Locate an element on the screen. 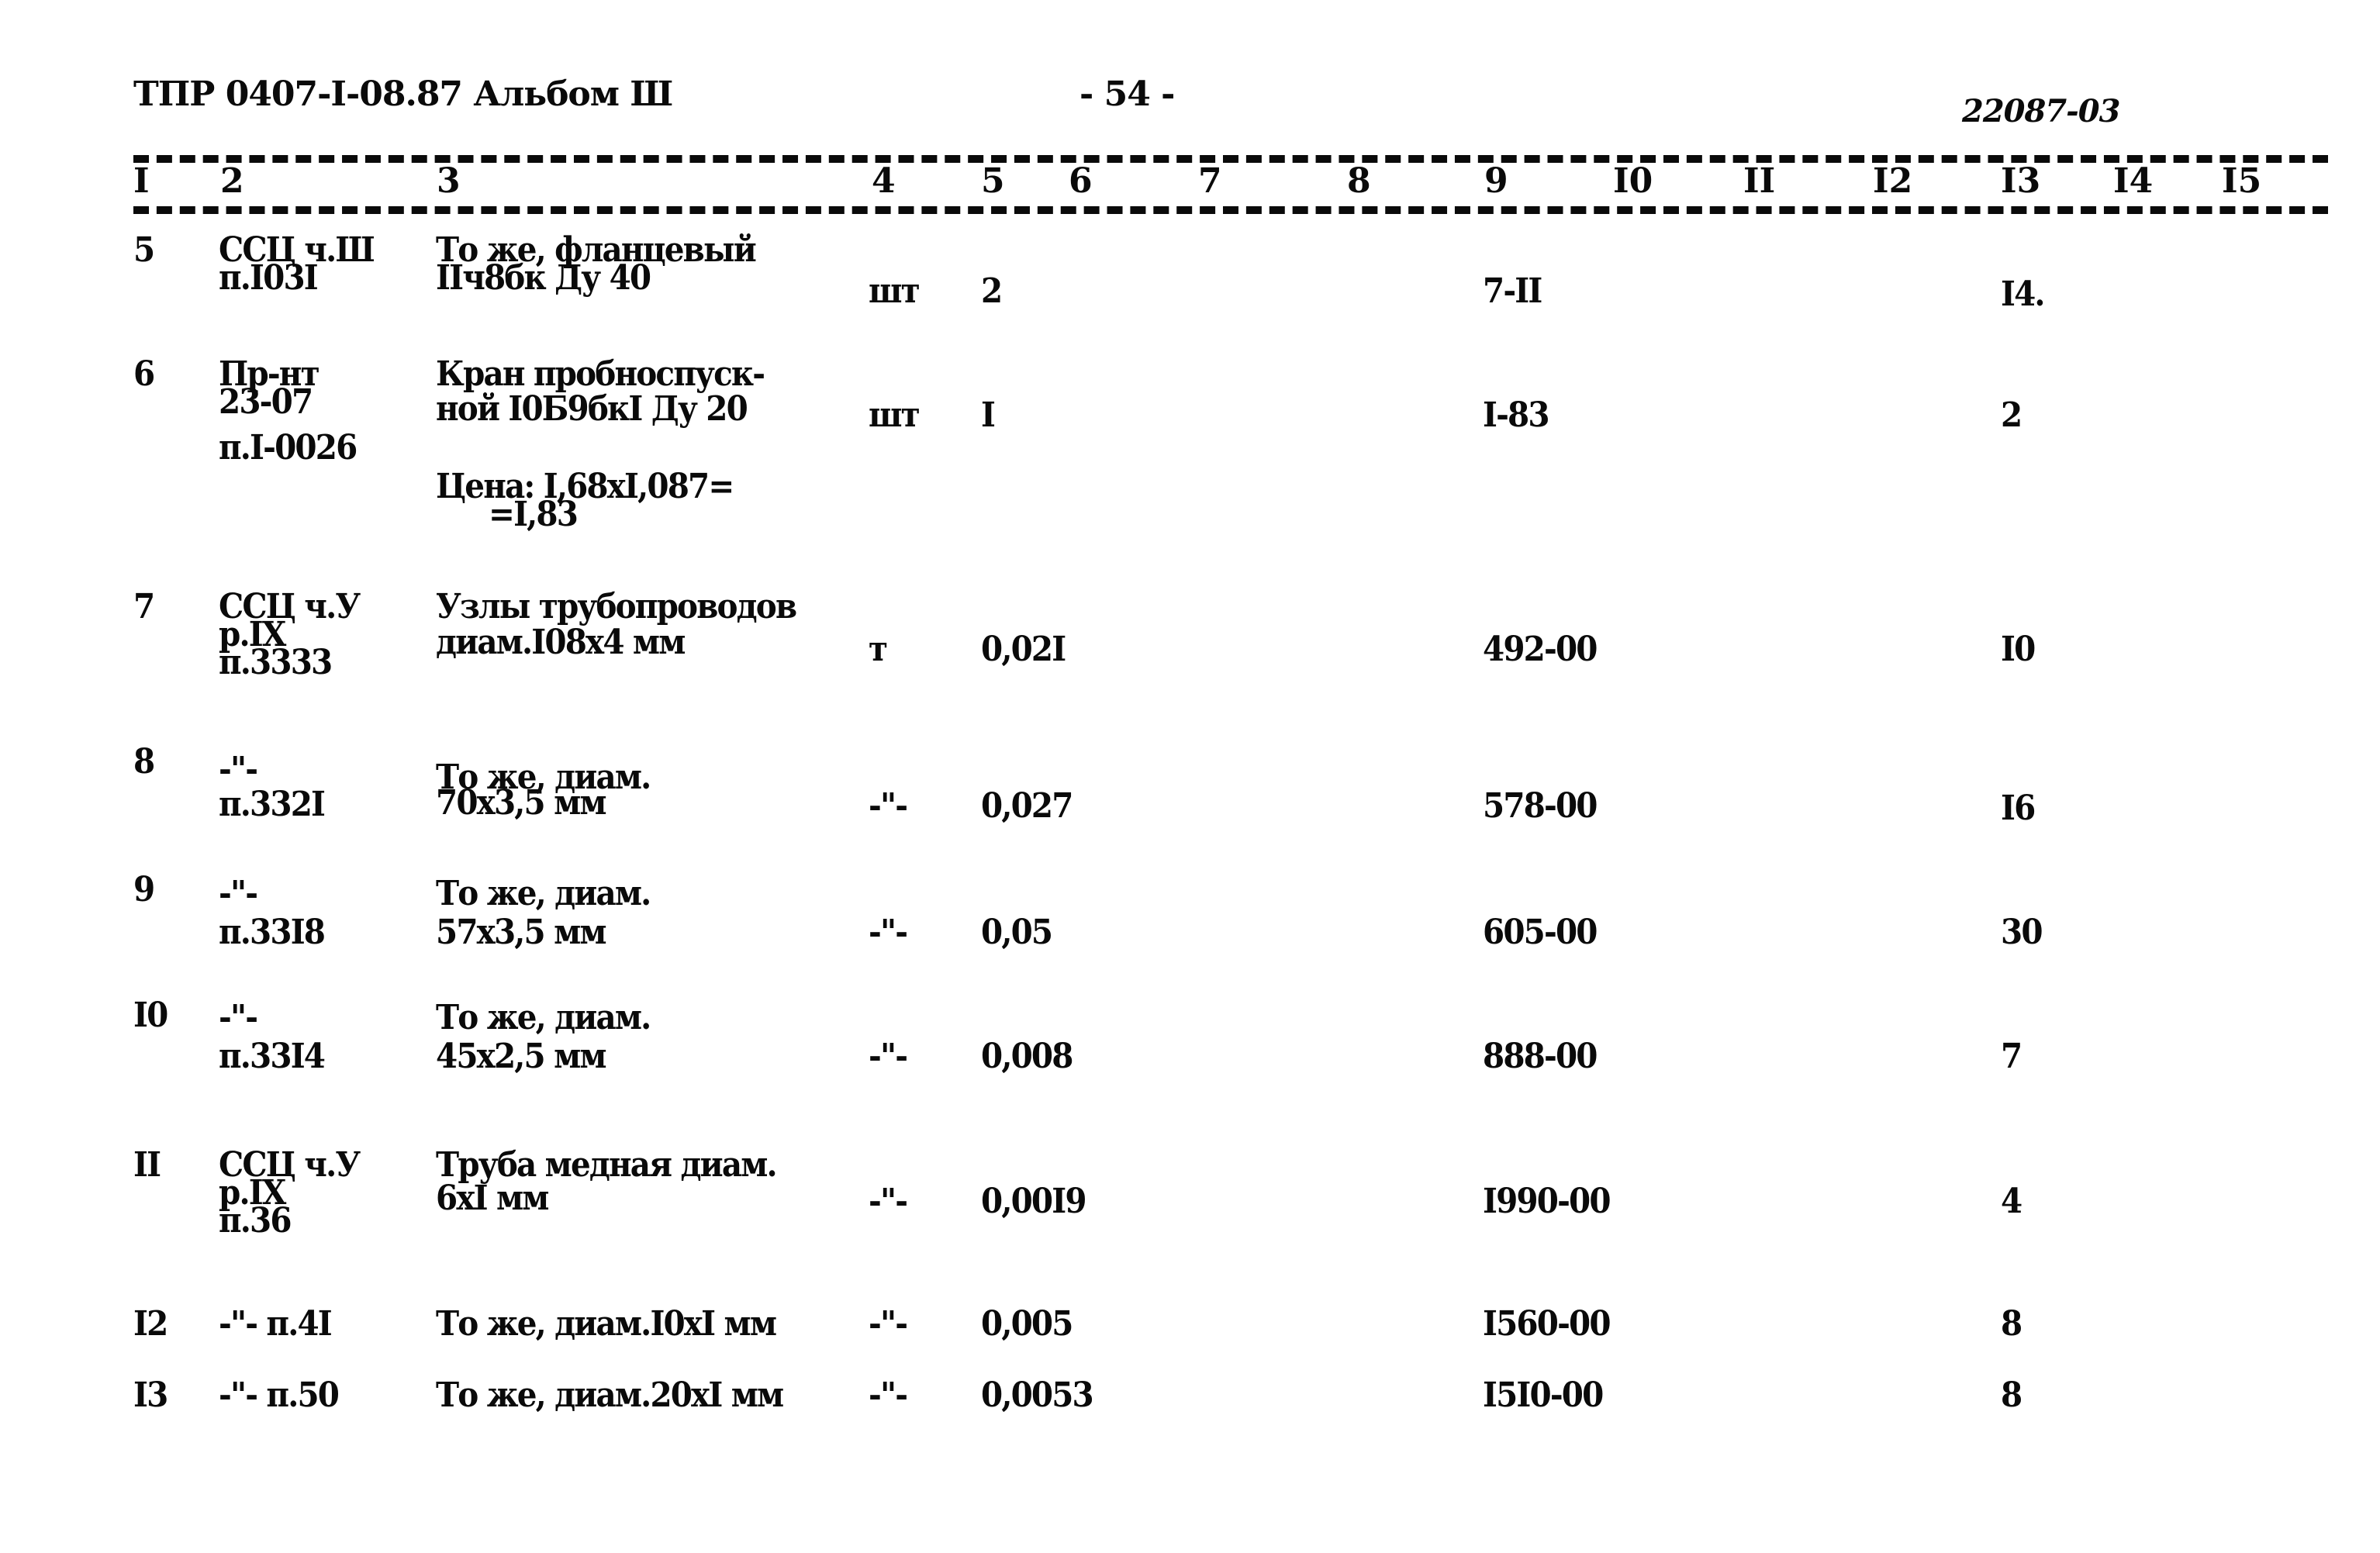  row-description: диам.I08х4 мм is located at coordinates (561, 642).